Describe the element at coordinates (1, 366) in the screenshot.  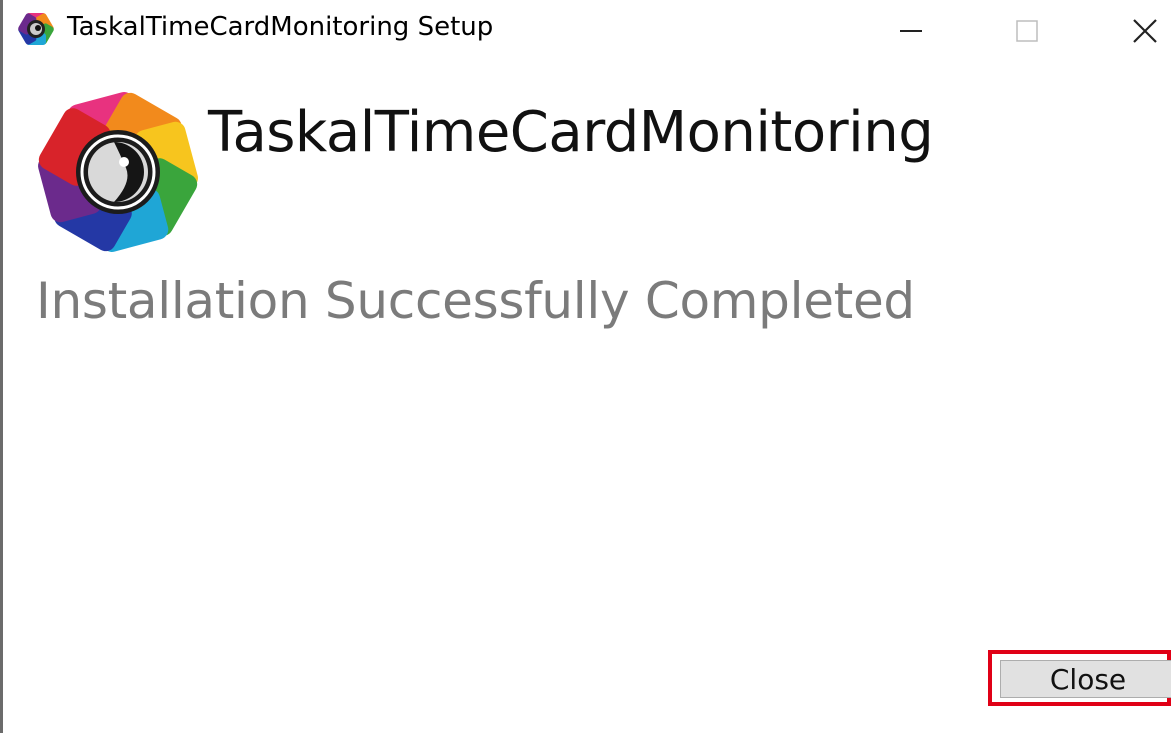
I see `window-left-border` at that location.